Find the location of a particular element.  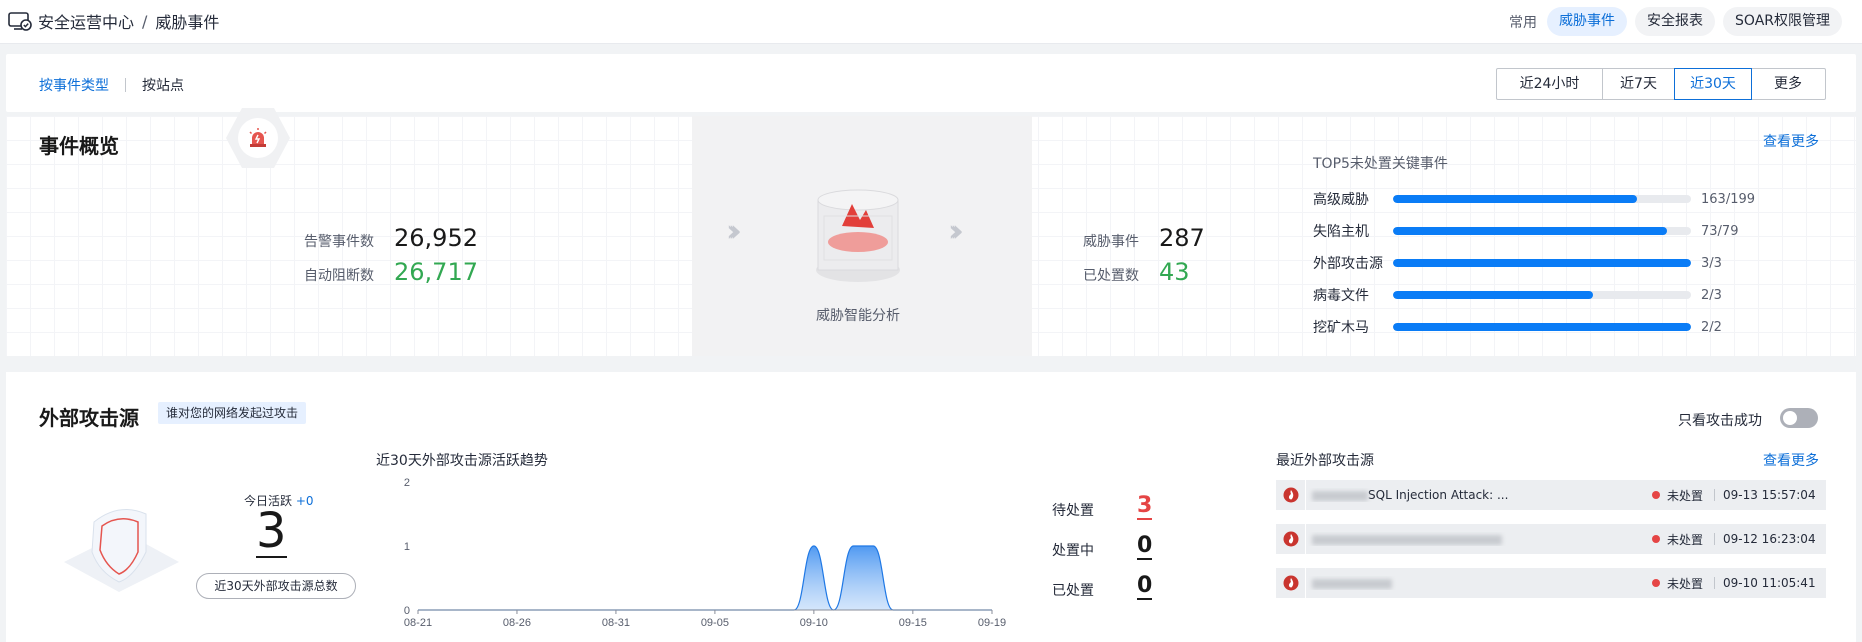

alarm-light-icon is located at coordinates (258, 138).